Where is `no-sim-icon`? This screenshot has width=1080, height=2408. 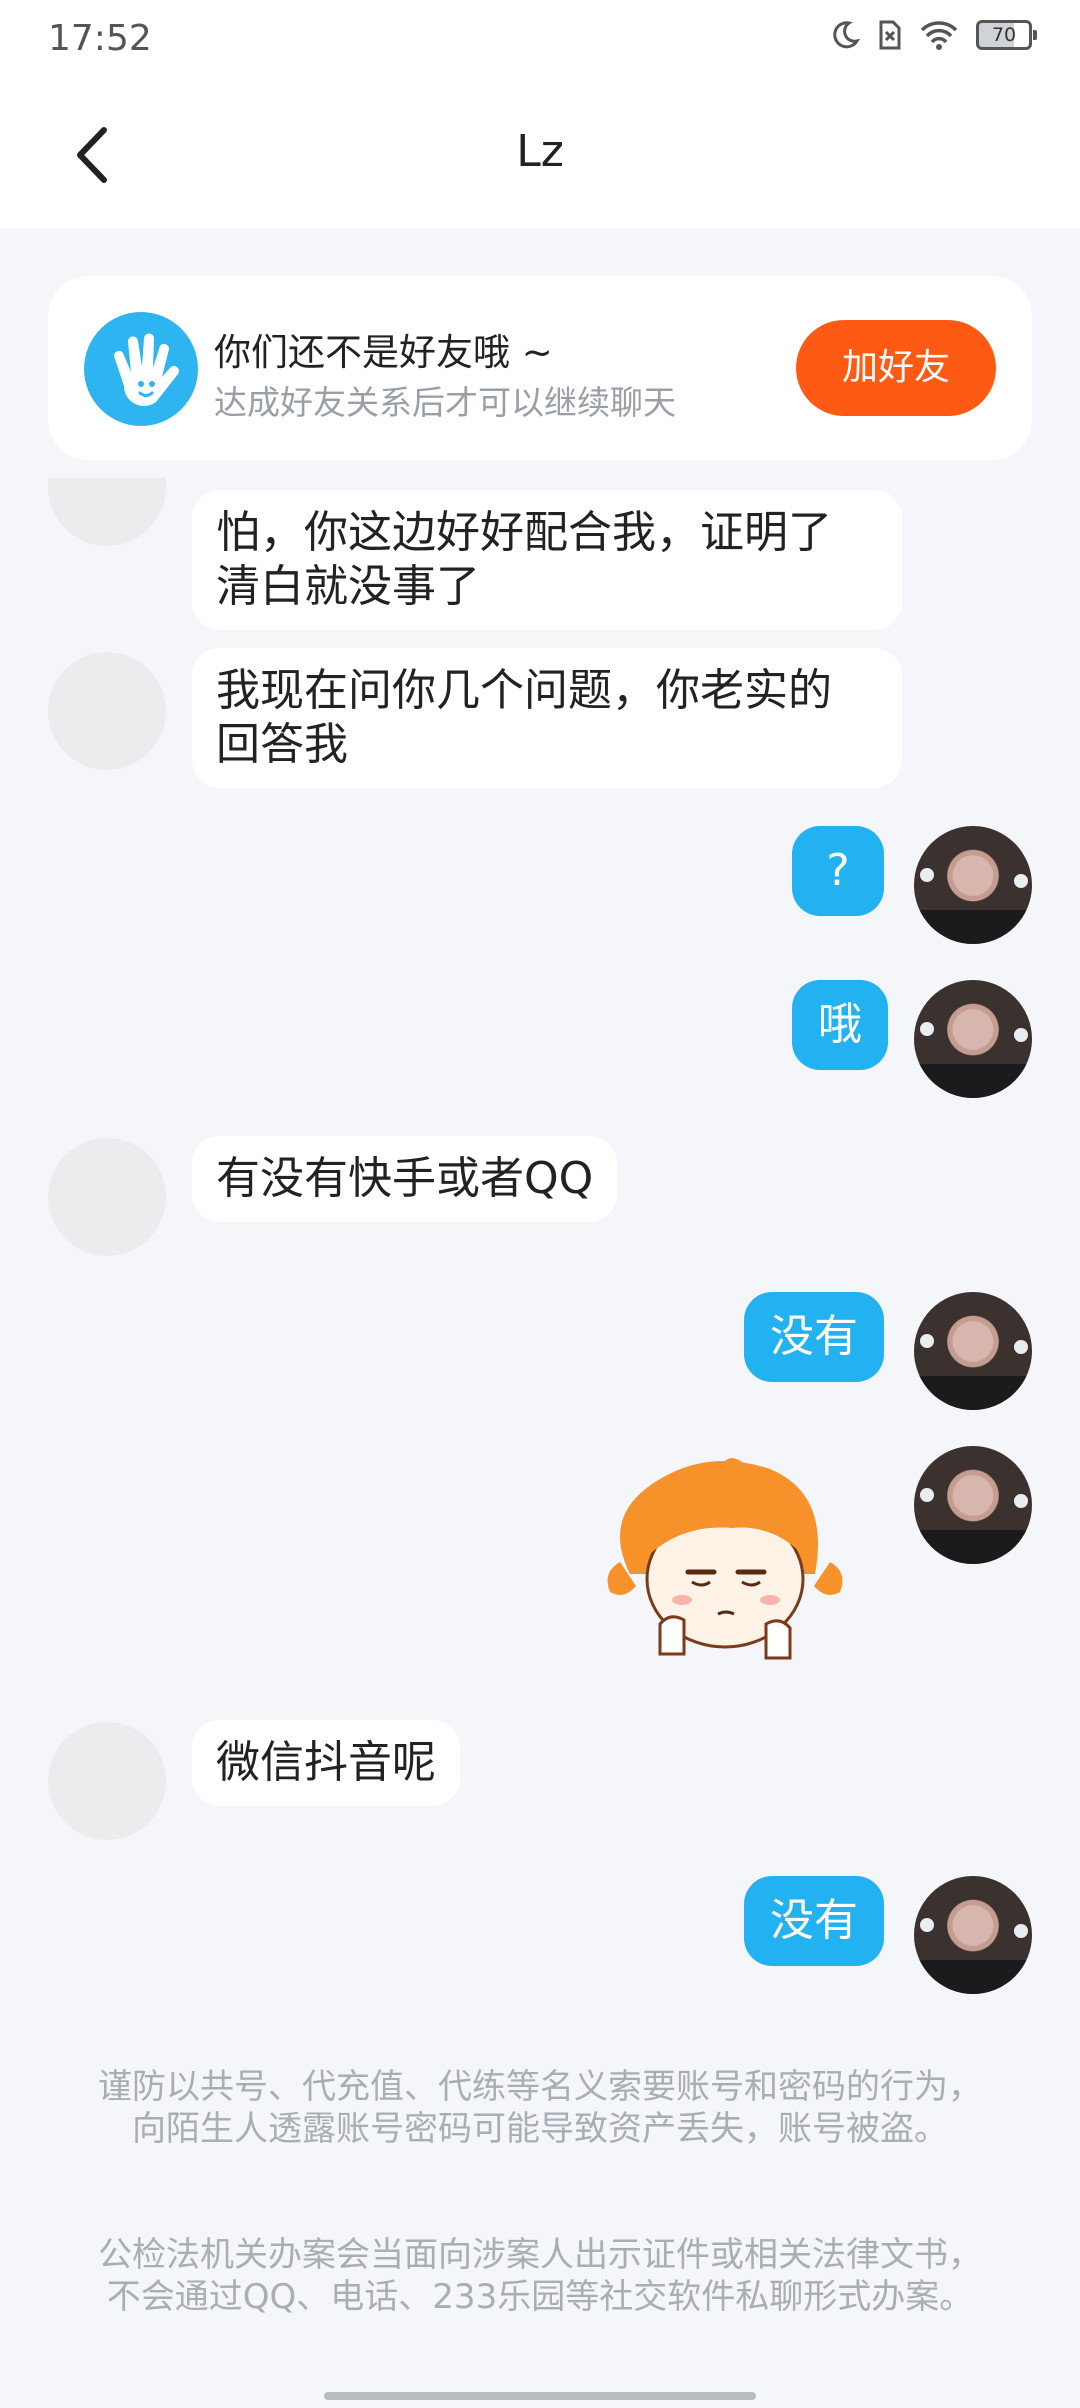
no-sim-icon is located at coordinates (890, 35).